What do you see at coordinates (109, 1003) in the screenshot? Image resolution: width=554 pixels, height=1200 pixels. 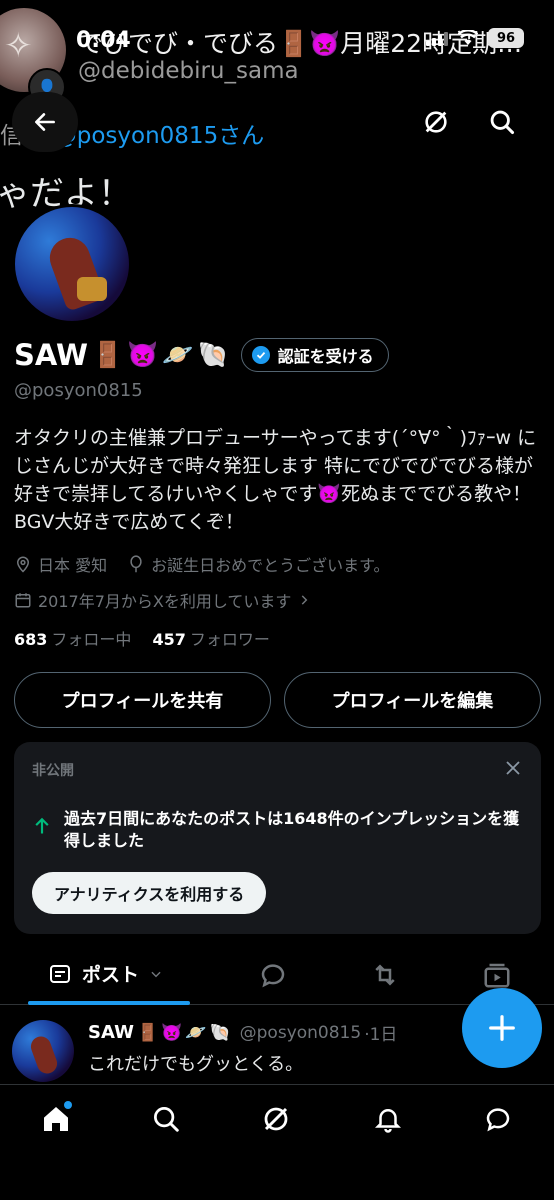 I see `active-tab-indicator` at bounding box center [109, 1003].